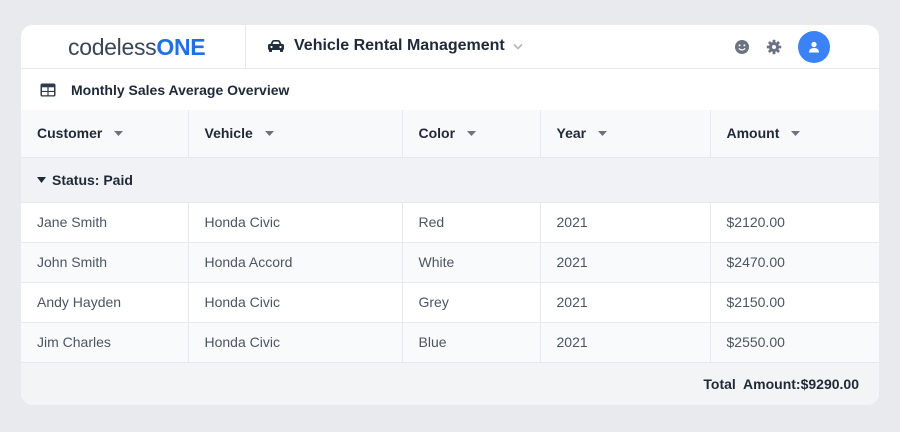 Image resolution: width=900 pixels, height=432 pixels. Describe the element at coordinates (437, 133) in the screenshot. I see `column-header-label: Color` at that location.